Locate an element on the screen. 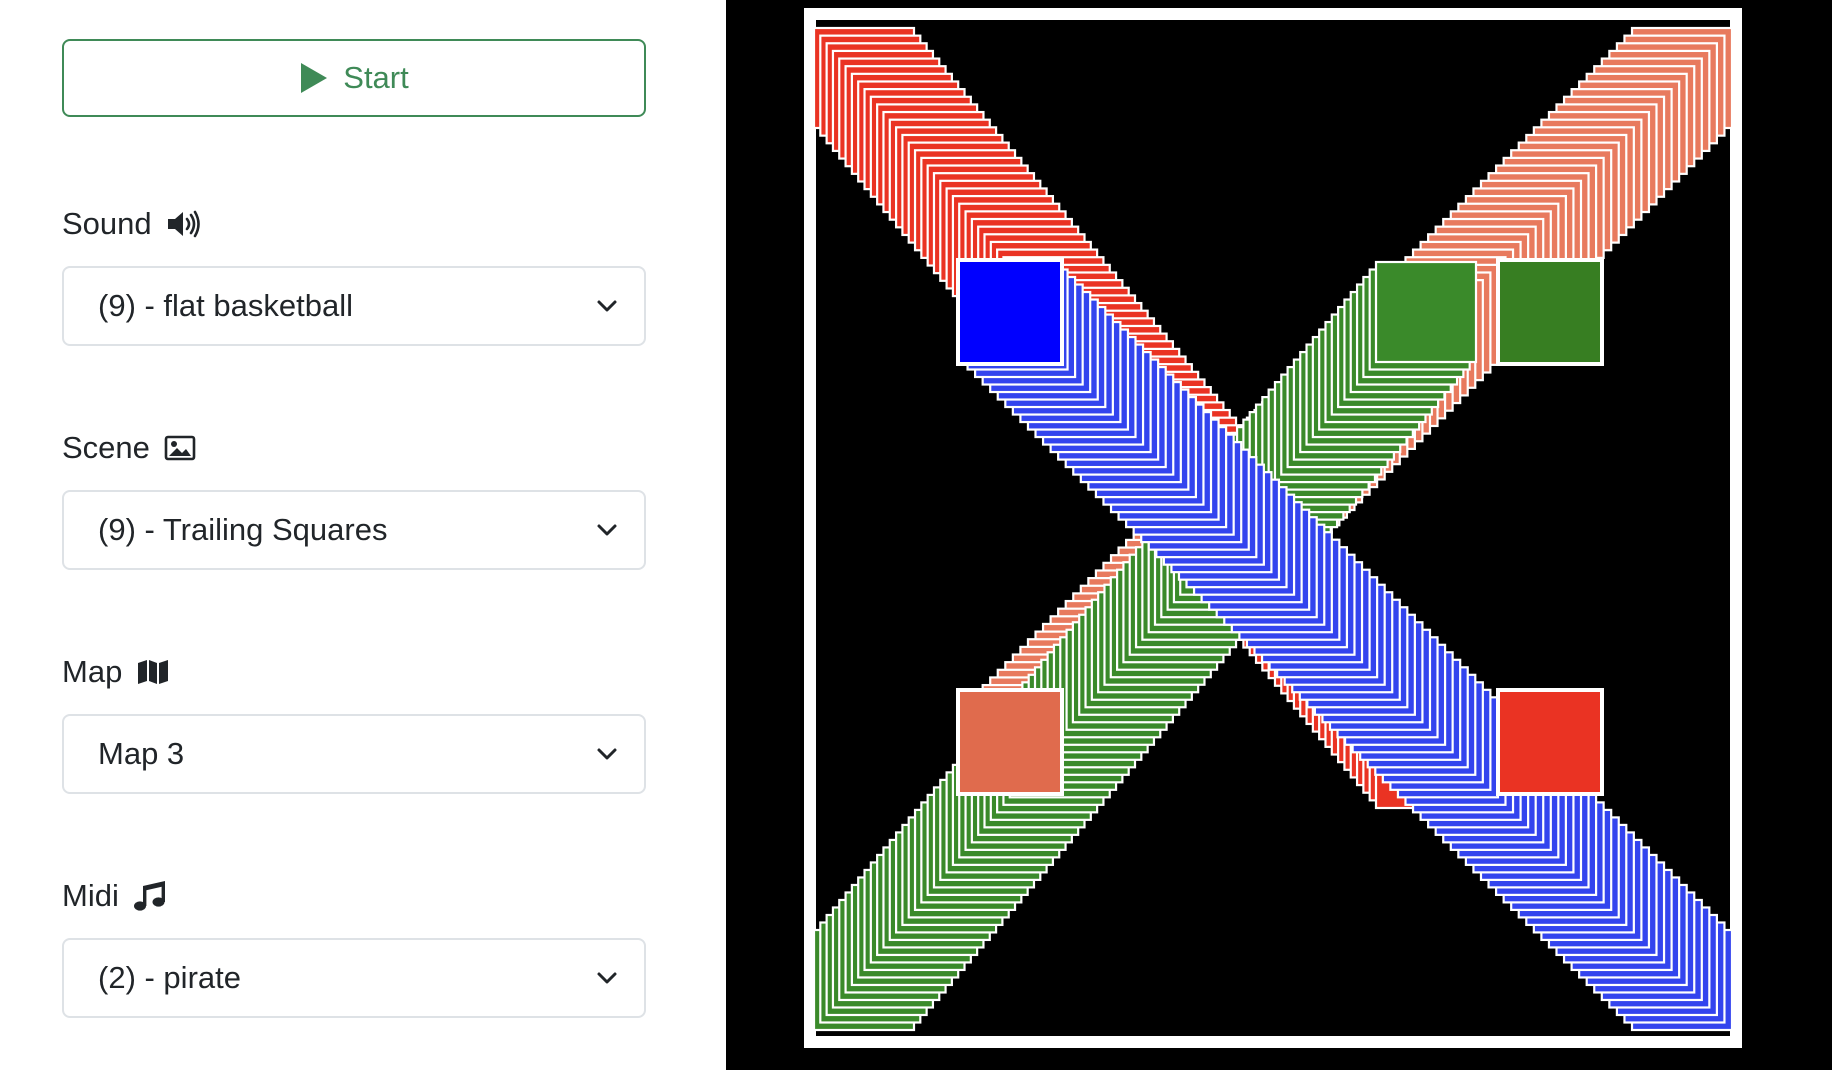  scene-select-value: (9) - Trailing Squares is located at coordinates (243, 529).